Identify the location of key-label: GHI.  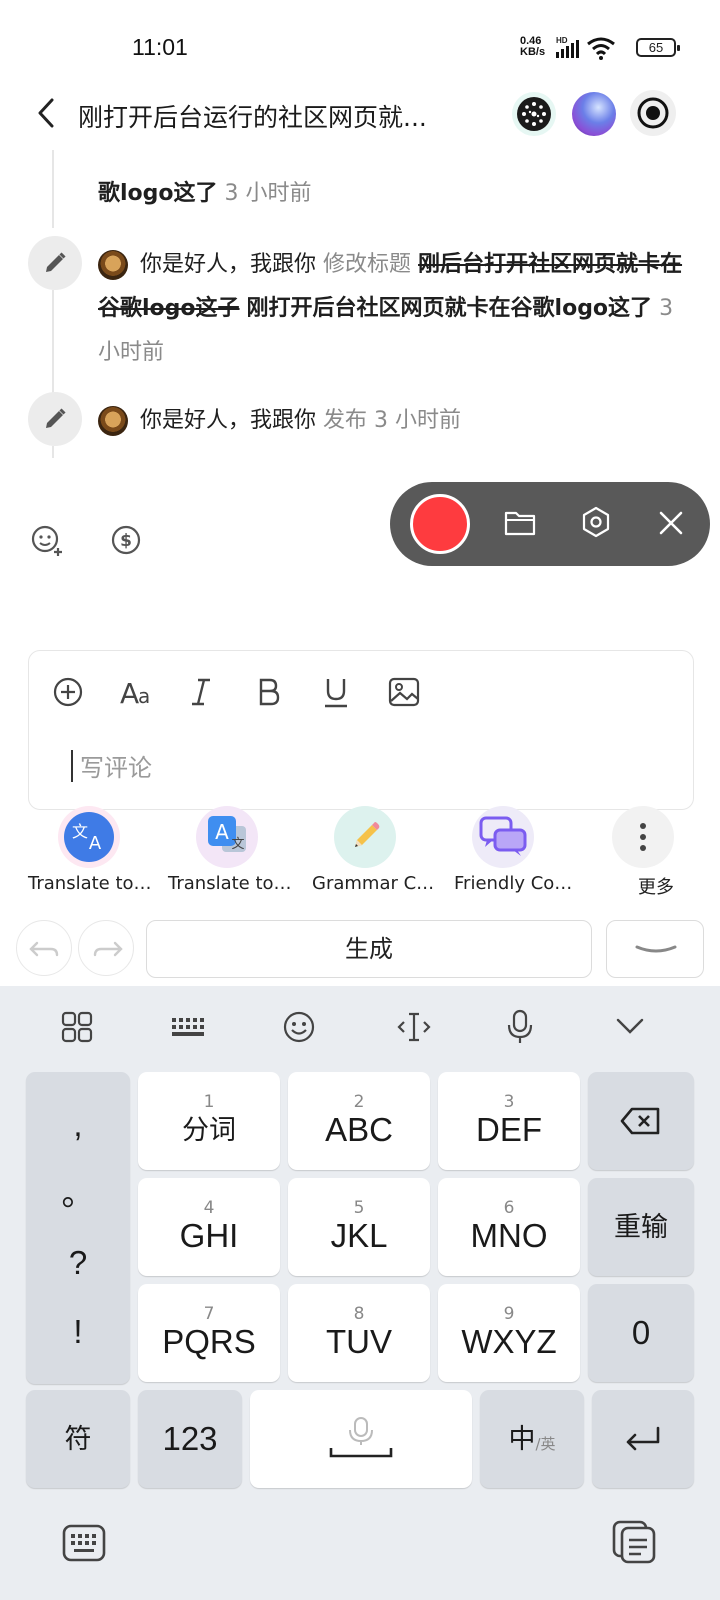
(209, 1235).